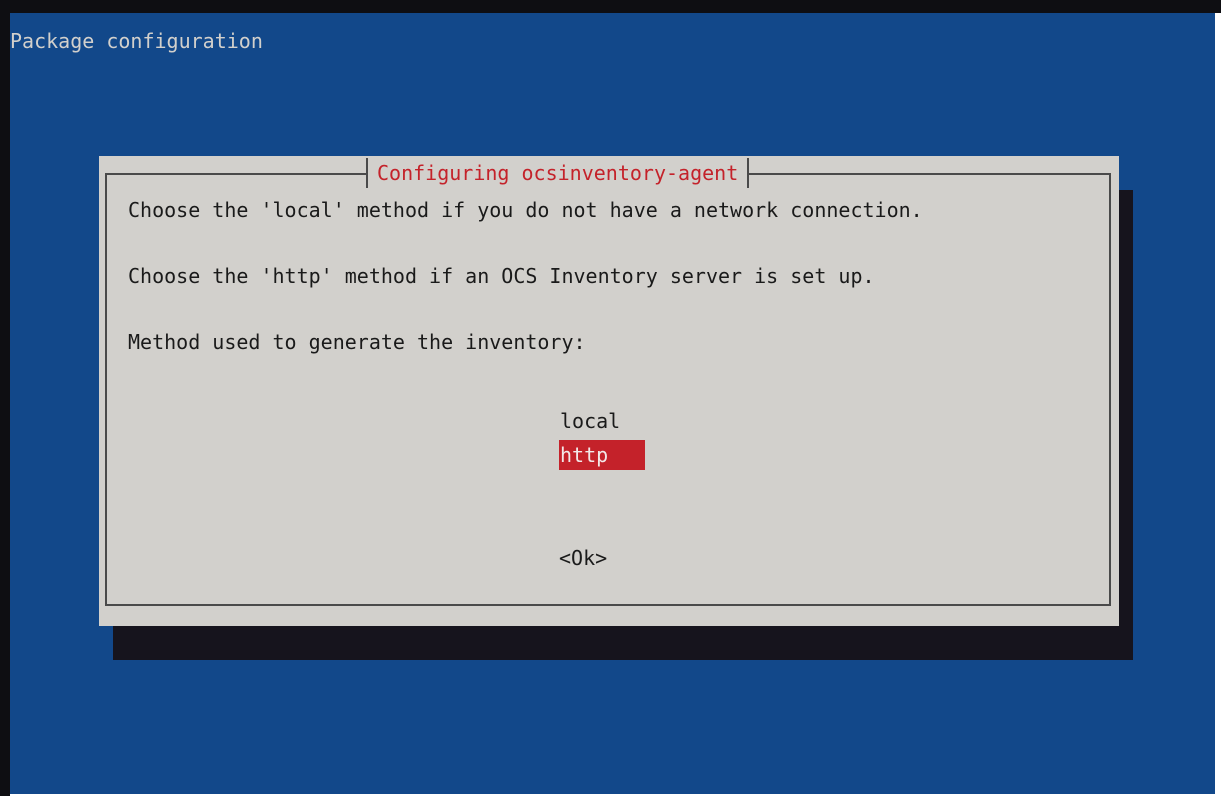 The width and height of the screenshot is (1221, 796). I want to click on back-title: Package configuration, so click(136, 41).